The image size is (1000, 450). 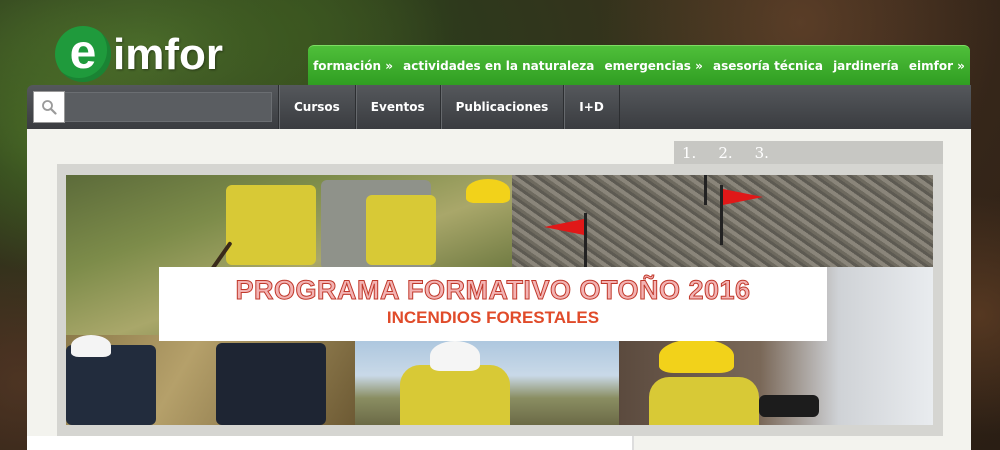 What do you see at coordinates (808, 152) in the screenshot?
I see `slider-pager: 1. 2. 3.` at bounding box center [808, 152].